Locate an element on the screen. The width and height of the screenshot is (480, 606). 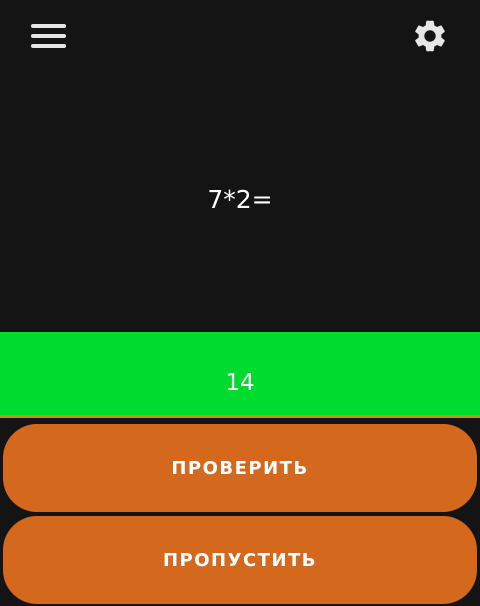
skip-button: ПРОПУСТИТЬ is located at coordinates (240, 560).